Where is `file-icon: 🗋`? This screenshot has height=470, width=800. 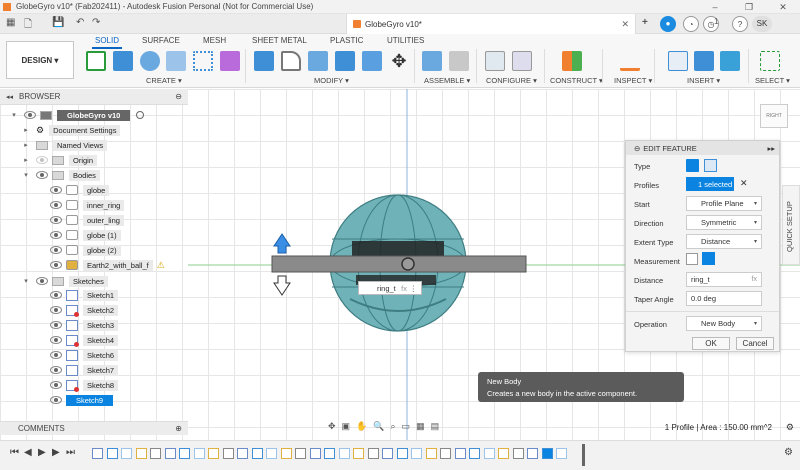
file-icon: 🗋 is located at coordinates (28, 25).